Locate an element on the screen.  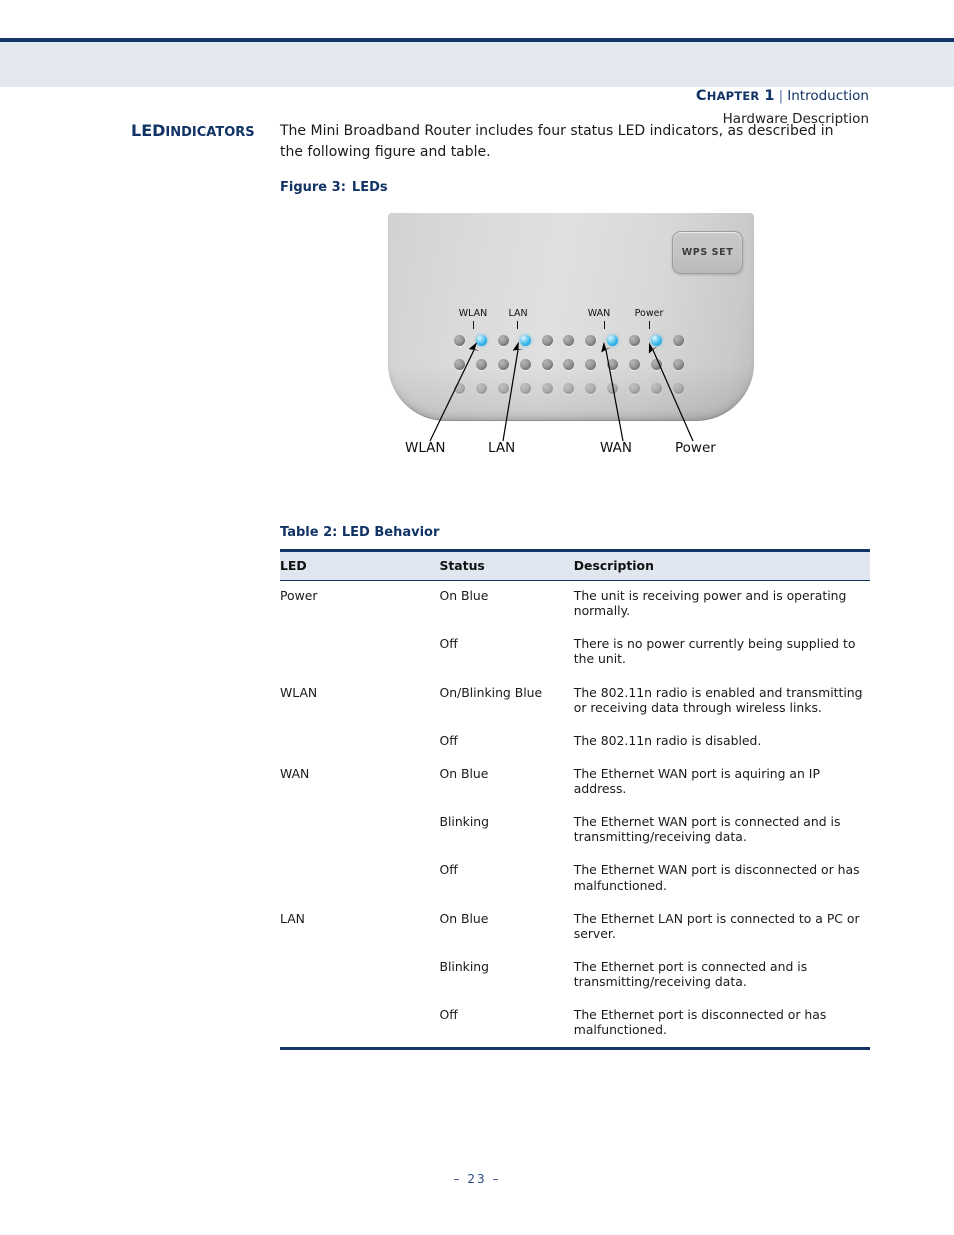
header-chapter-title: Introduction is located at coordinates (828, 96).